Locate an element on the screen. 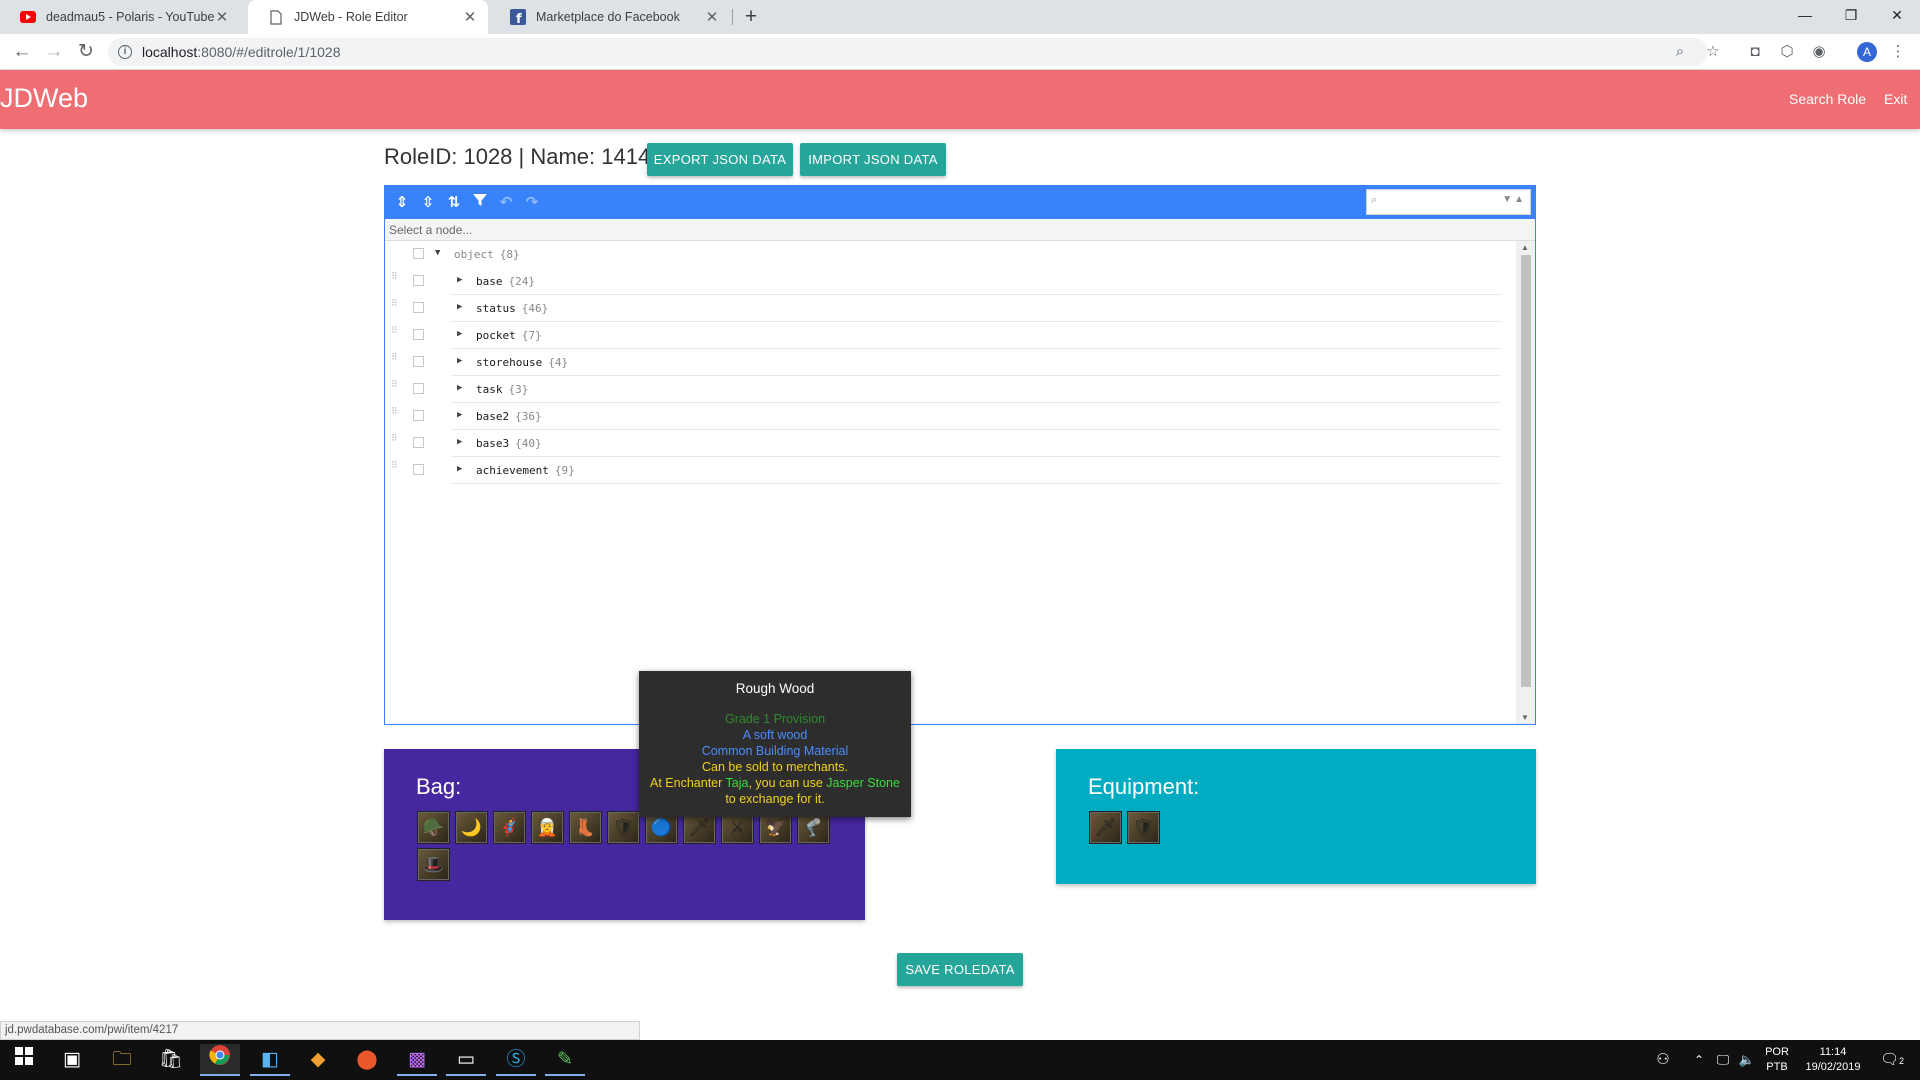  notepad-plus-icon: ✎ is located at coordinates (565, 1060).